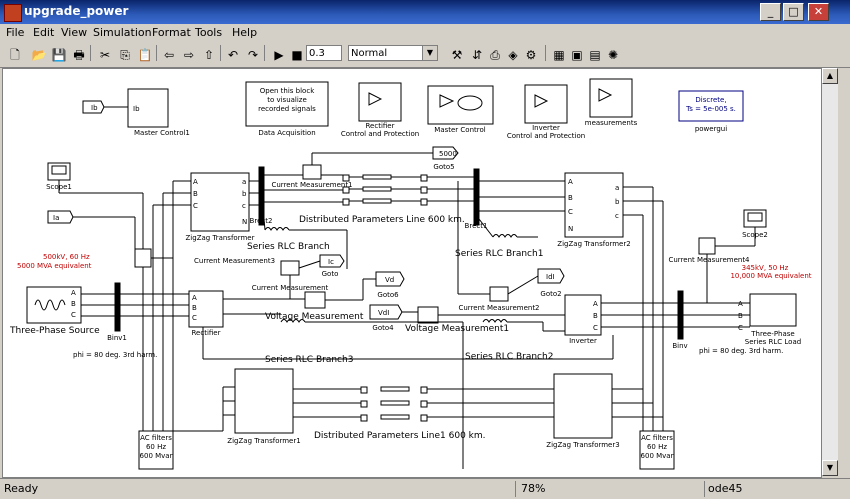 The width and height of the screenshot is (850, 499). What do you see at coordinates (499, 294) in the screenshot?
I see `current-measurement2-block` at bounding box center [499, 294].